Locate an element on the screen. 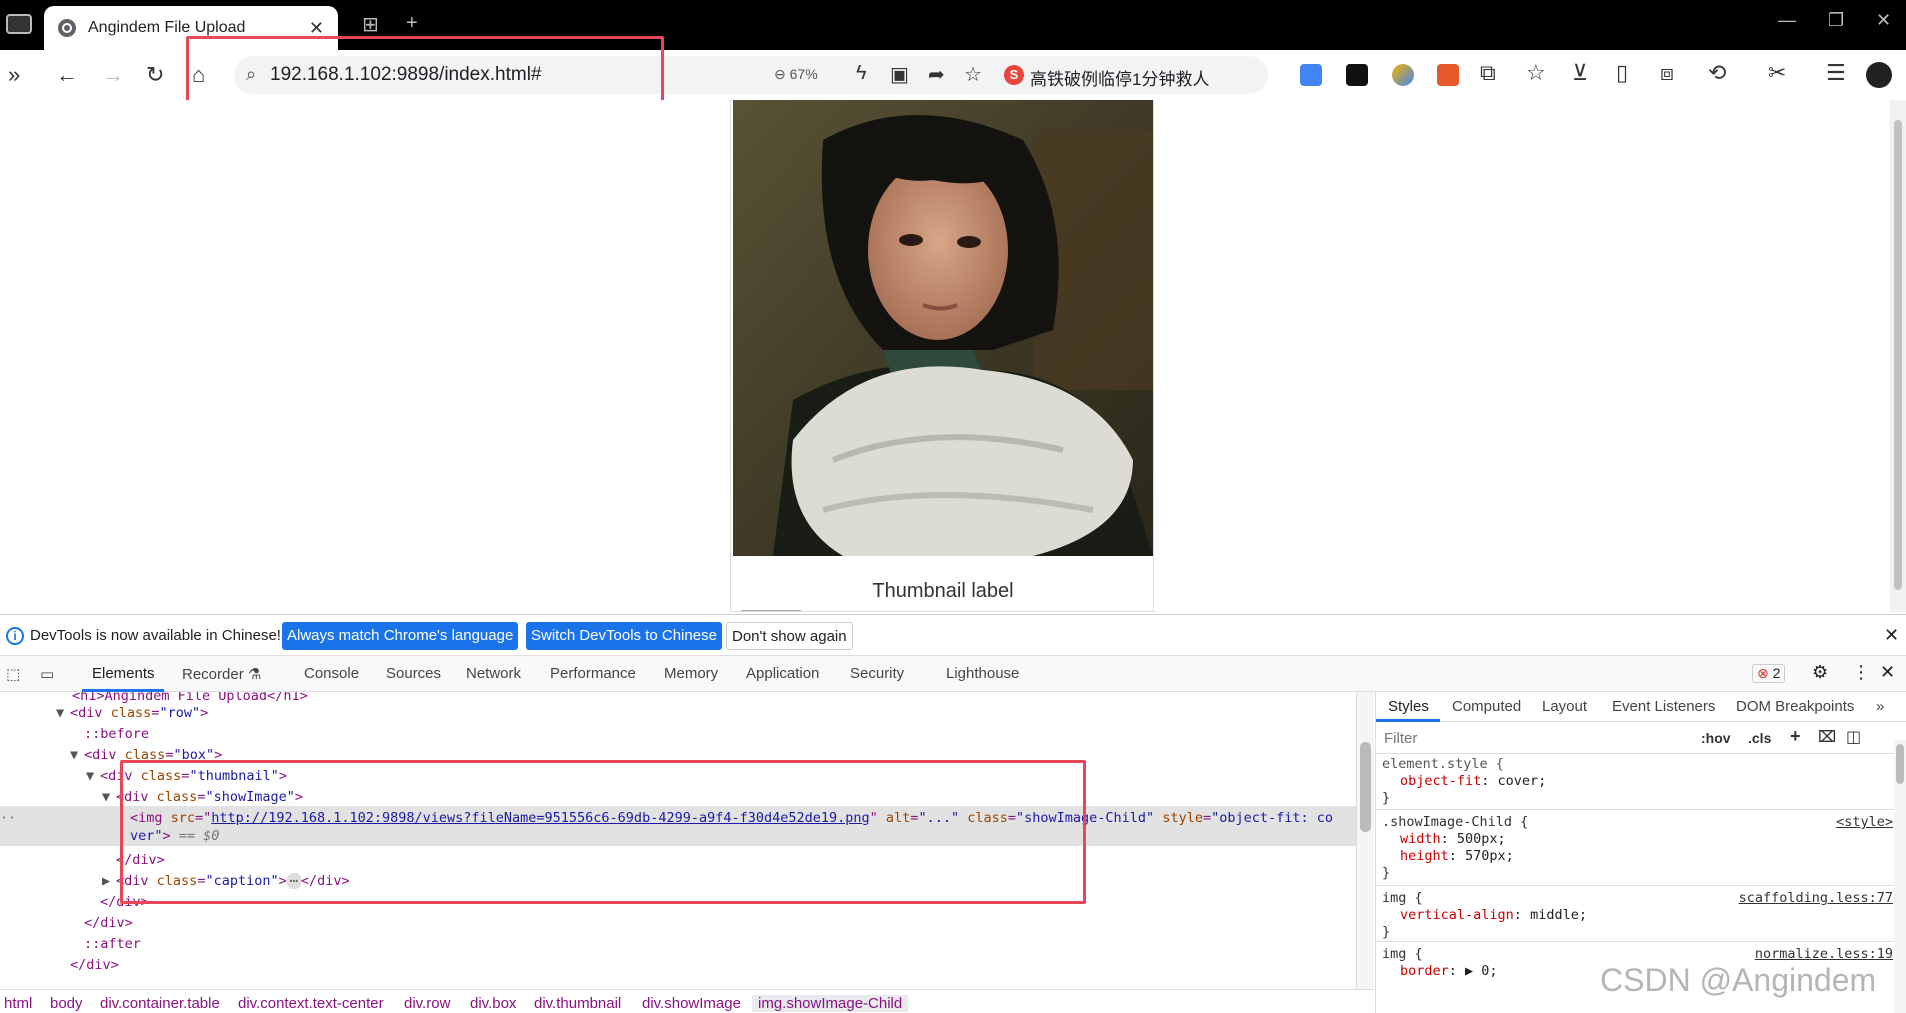  tab-performance: Performance is located at coordinates (593, 673).